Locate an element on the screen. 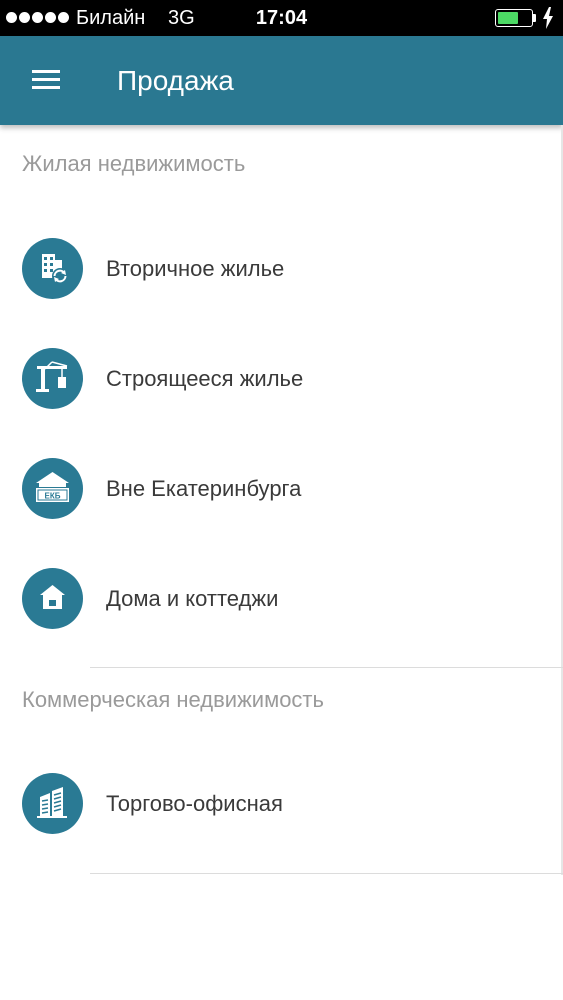 Image resolution: width=563 pixels, height=1000 pixels. construction-crane-icon is located at coordinates (52, 378).